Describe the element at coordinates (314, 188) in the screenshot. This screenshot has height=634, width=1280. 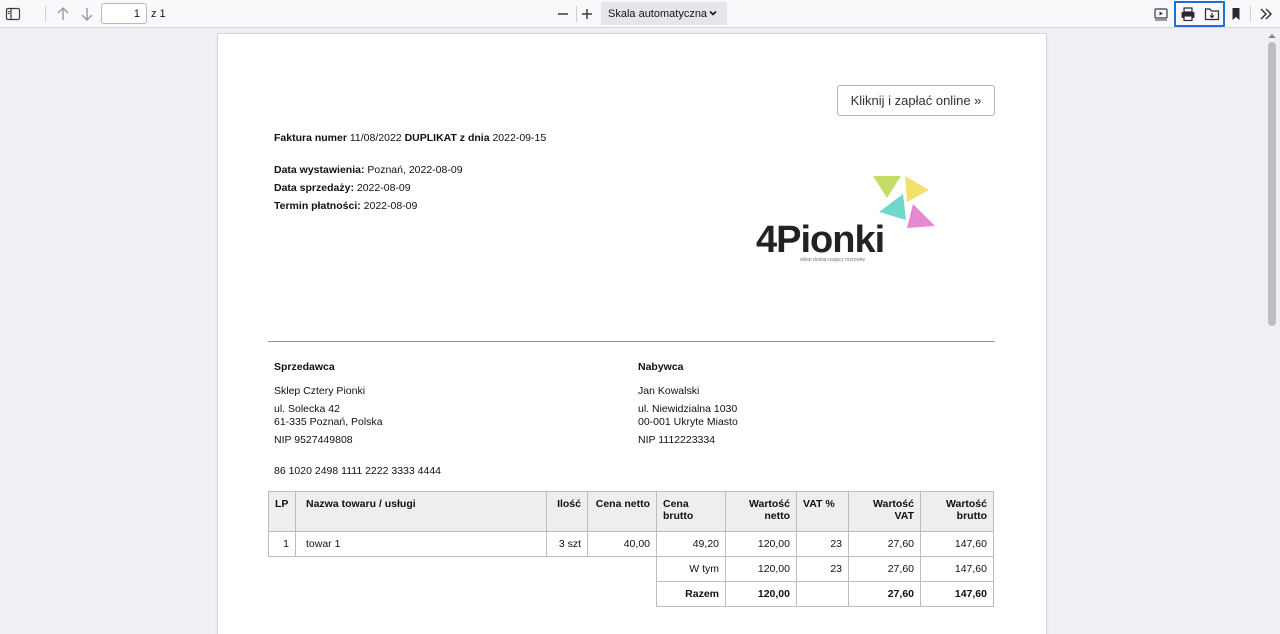
I see `sale-date-label: Data sprzedaży:` at that location.